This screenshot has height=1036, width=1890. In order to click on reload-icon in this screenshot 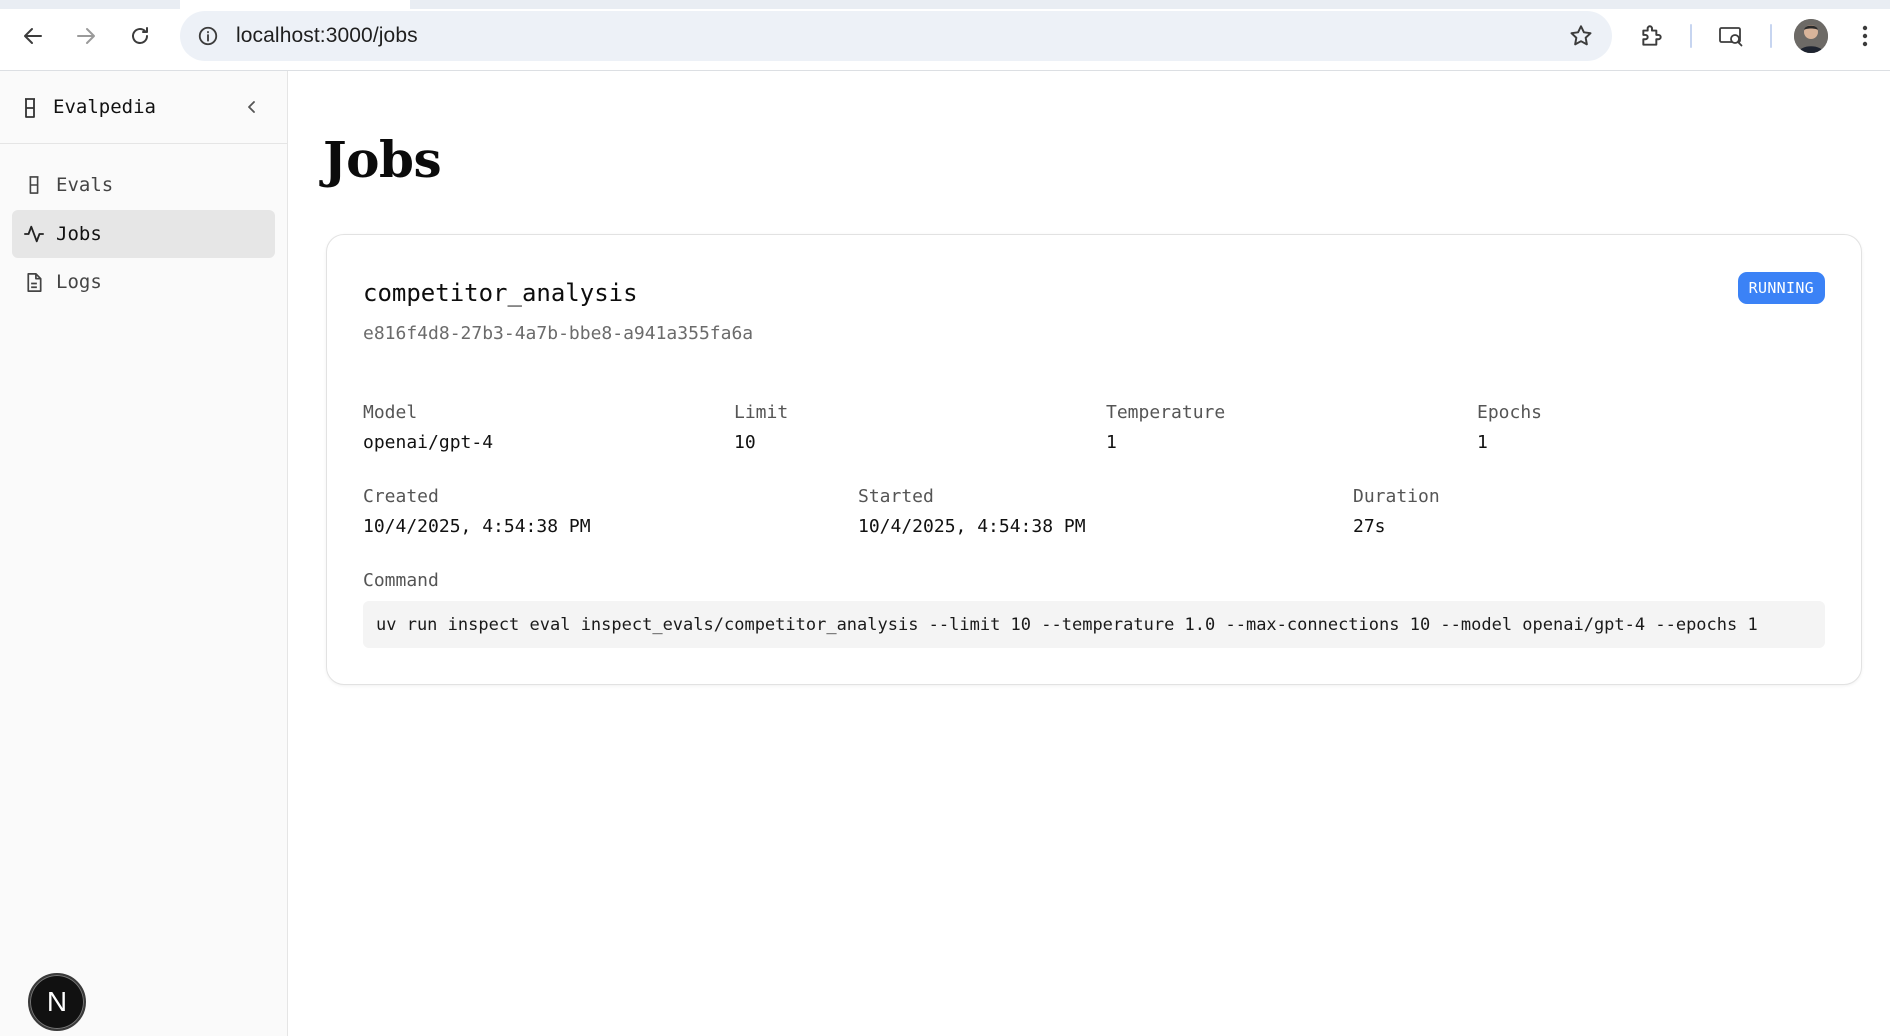, I will do `click(140, 35)`.